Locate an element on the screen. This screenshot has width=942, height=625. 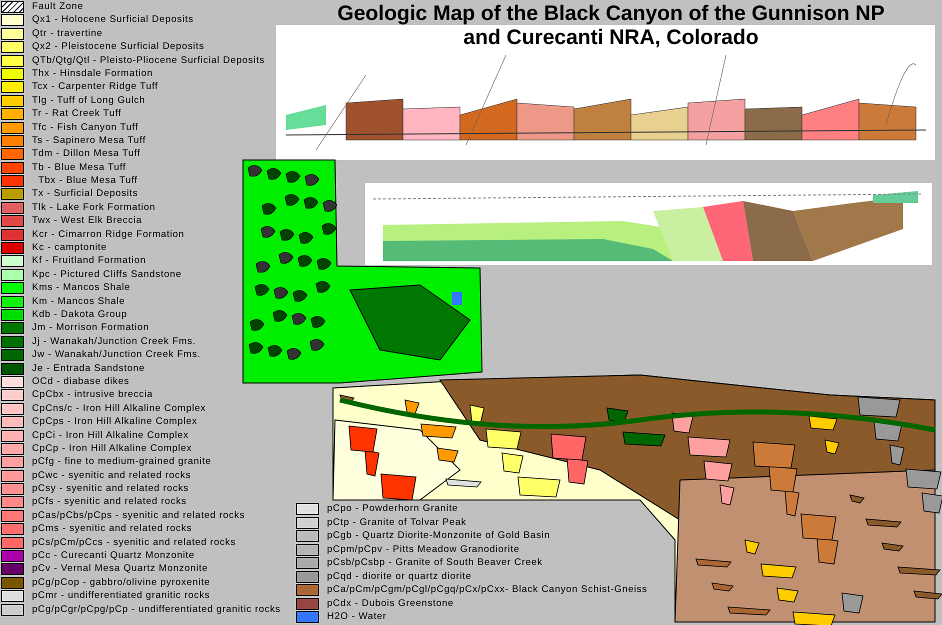
legend-label: Ts - Sapinero Mesa Tuff is located at coordinates (89, 140).